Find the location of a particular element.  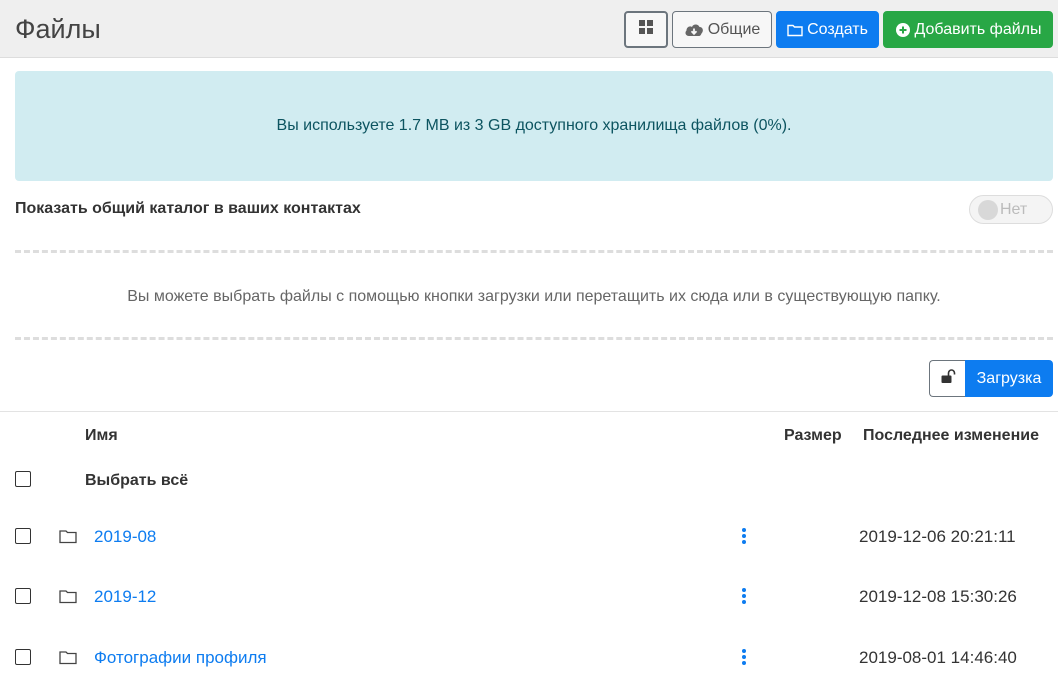

page-title: Файлы is located at coordinates (58, 29).